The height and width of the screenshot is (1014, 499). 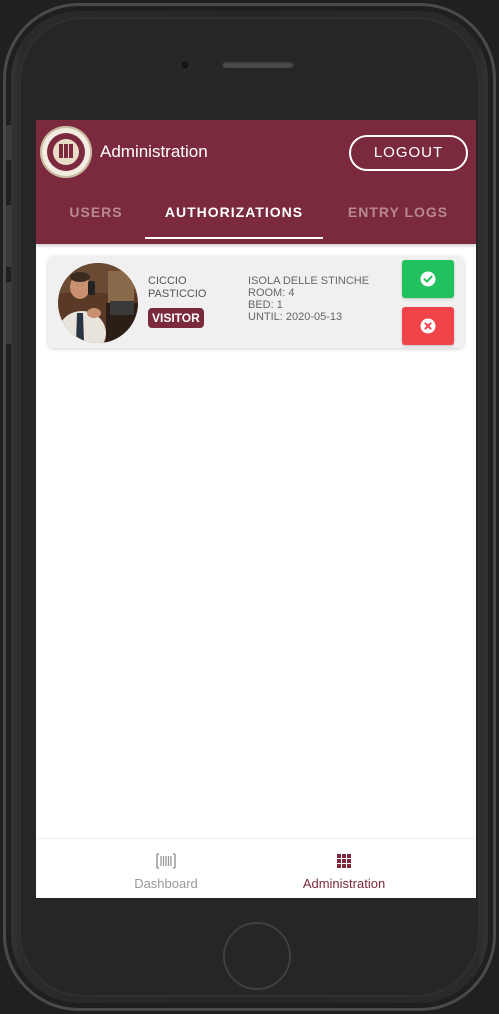 I want to click on nav-dashboard-label: Dashboard, so click(x=166, y=883).